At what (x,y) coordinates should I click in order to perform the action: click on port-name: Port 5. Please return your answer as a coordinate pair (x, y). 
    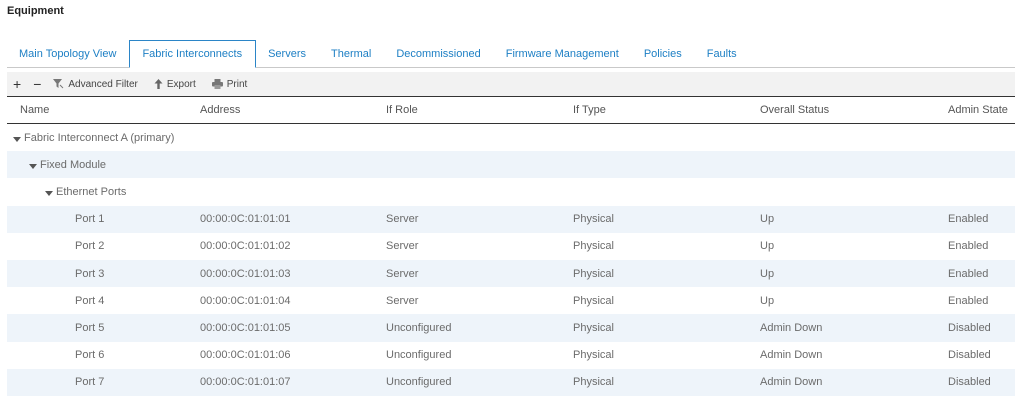
    Looking at the image, I should click on (90, 327).